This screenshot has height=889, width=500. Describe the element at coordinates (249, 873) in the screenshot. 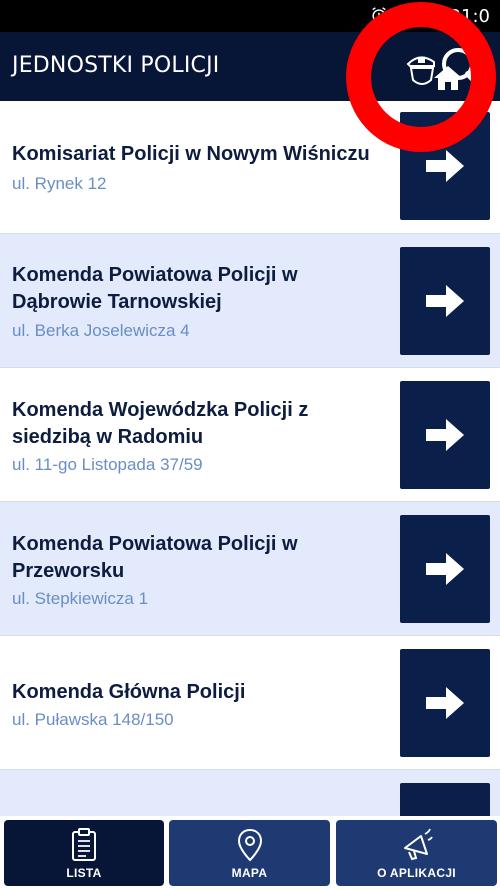

I see `nav-label: MAPA` at that location.